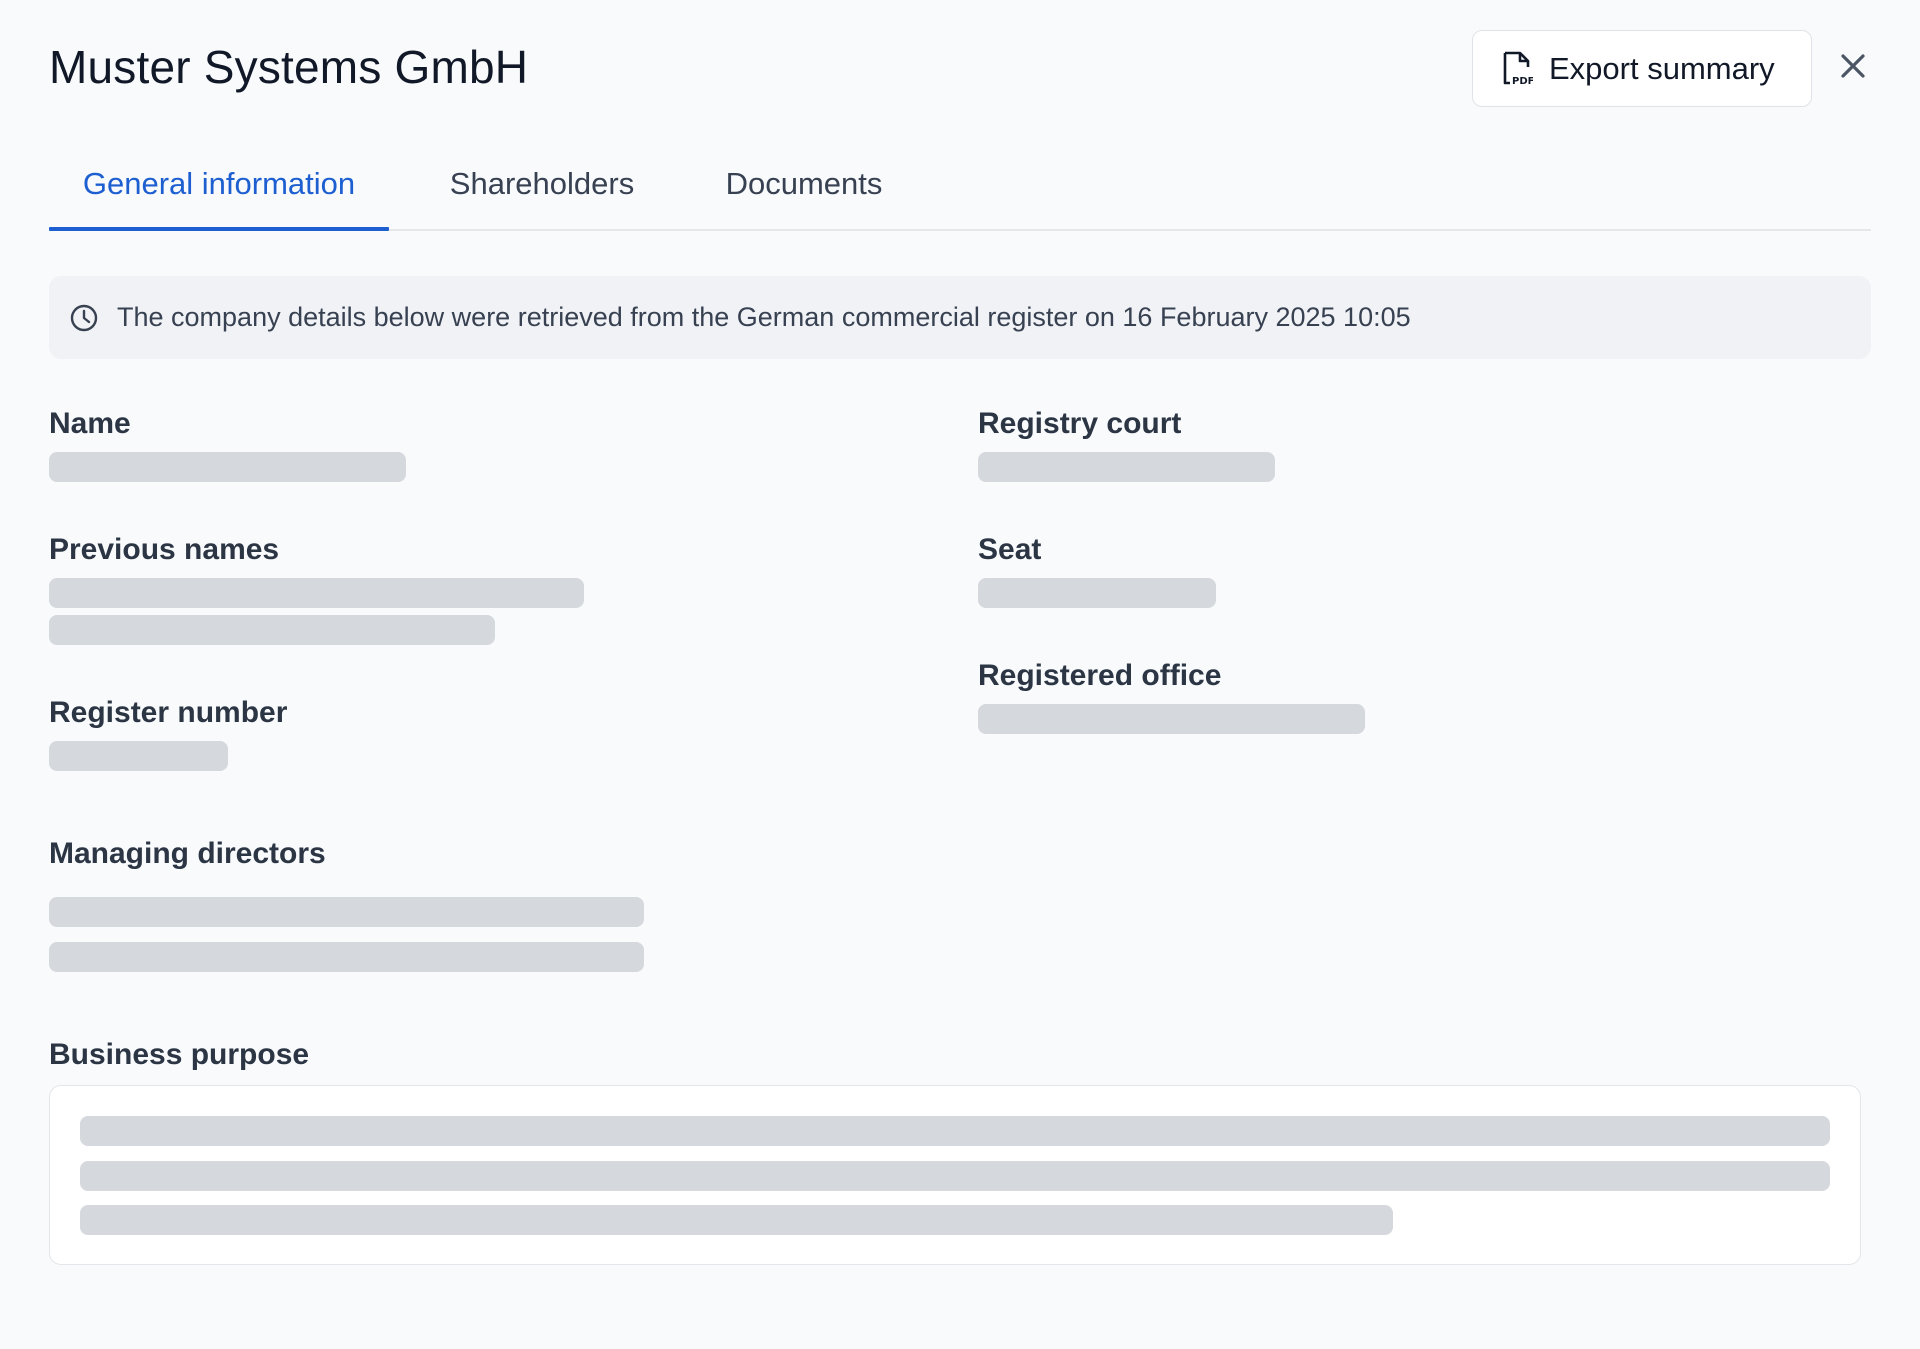 The width and height of the screenshot is (1920, 1349). I want to click on registry-court-value-placeholder, so click(1126, 467).